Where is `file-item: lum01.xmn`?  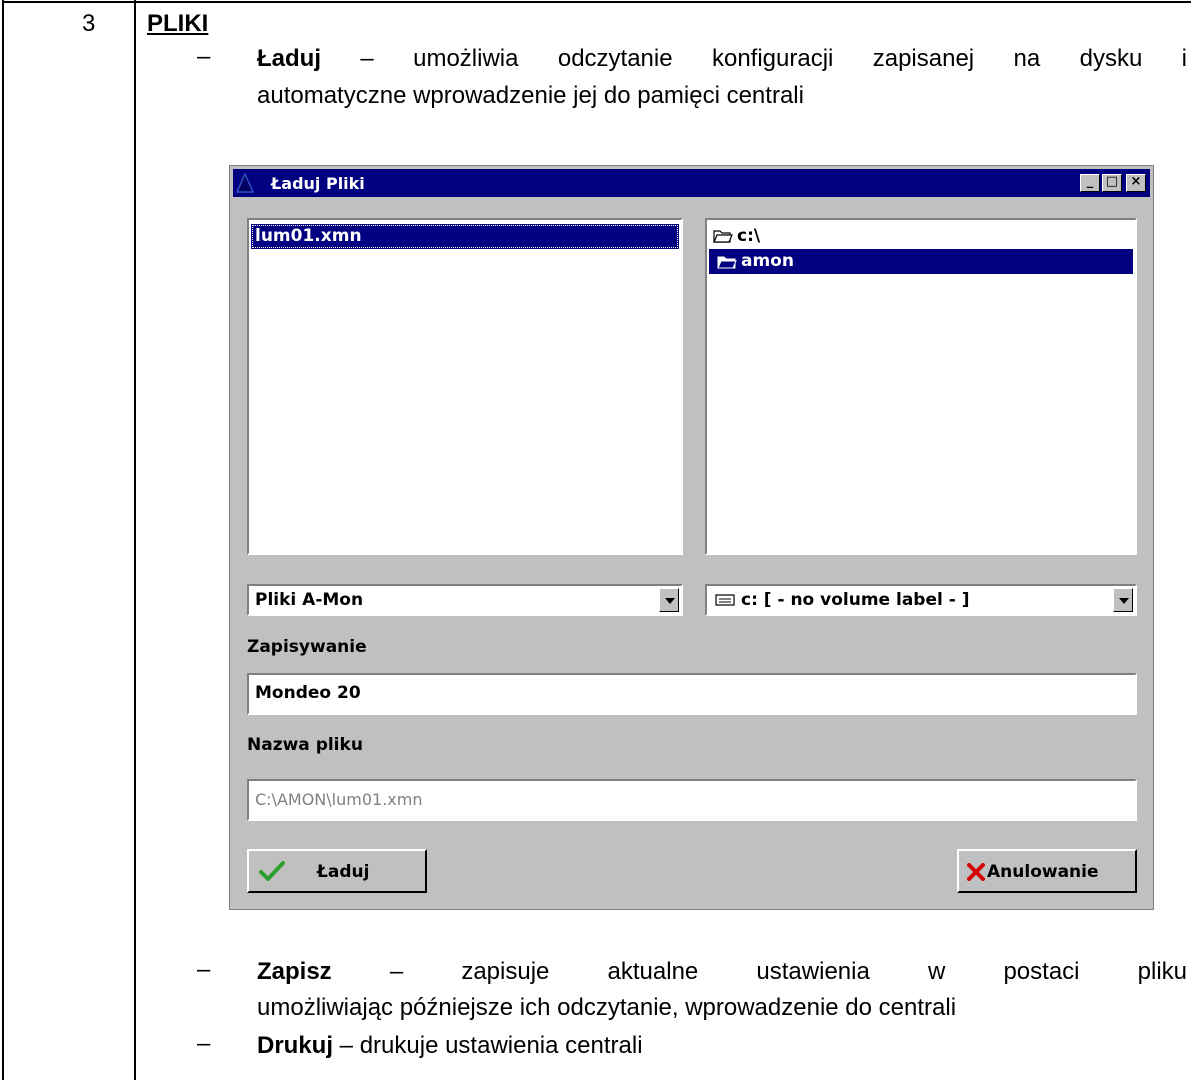 file-item: lum01.xmn is located at coordinates (465, 236).